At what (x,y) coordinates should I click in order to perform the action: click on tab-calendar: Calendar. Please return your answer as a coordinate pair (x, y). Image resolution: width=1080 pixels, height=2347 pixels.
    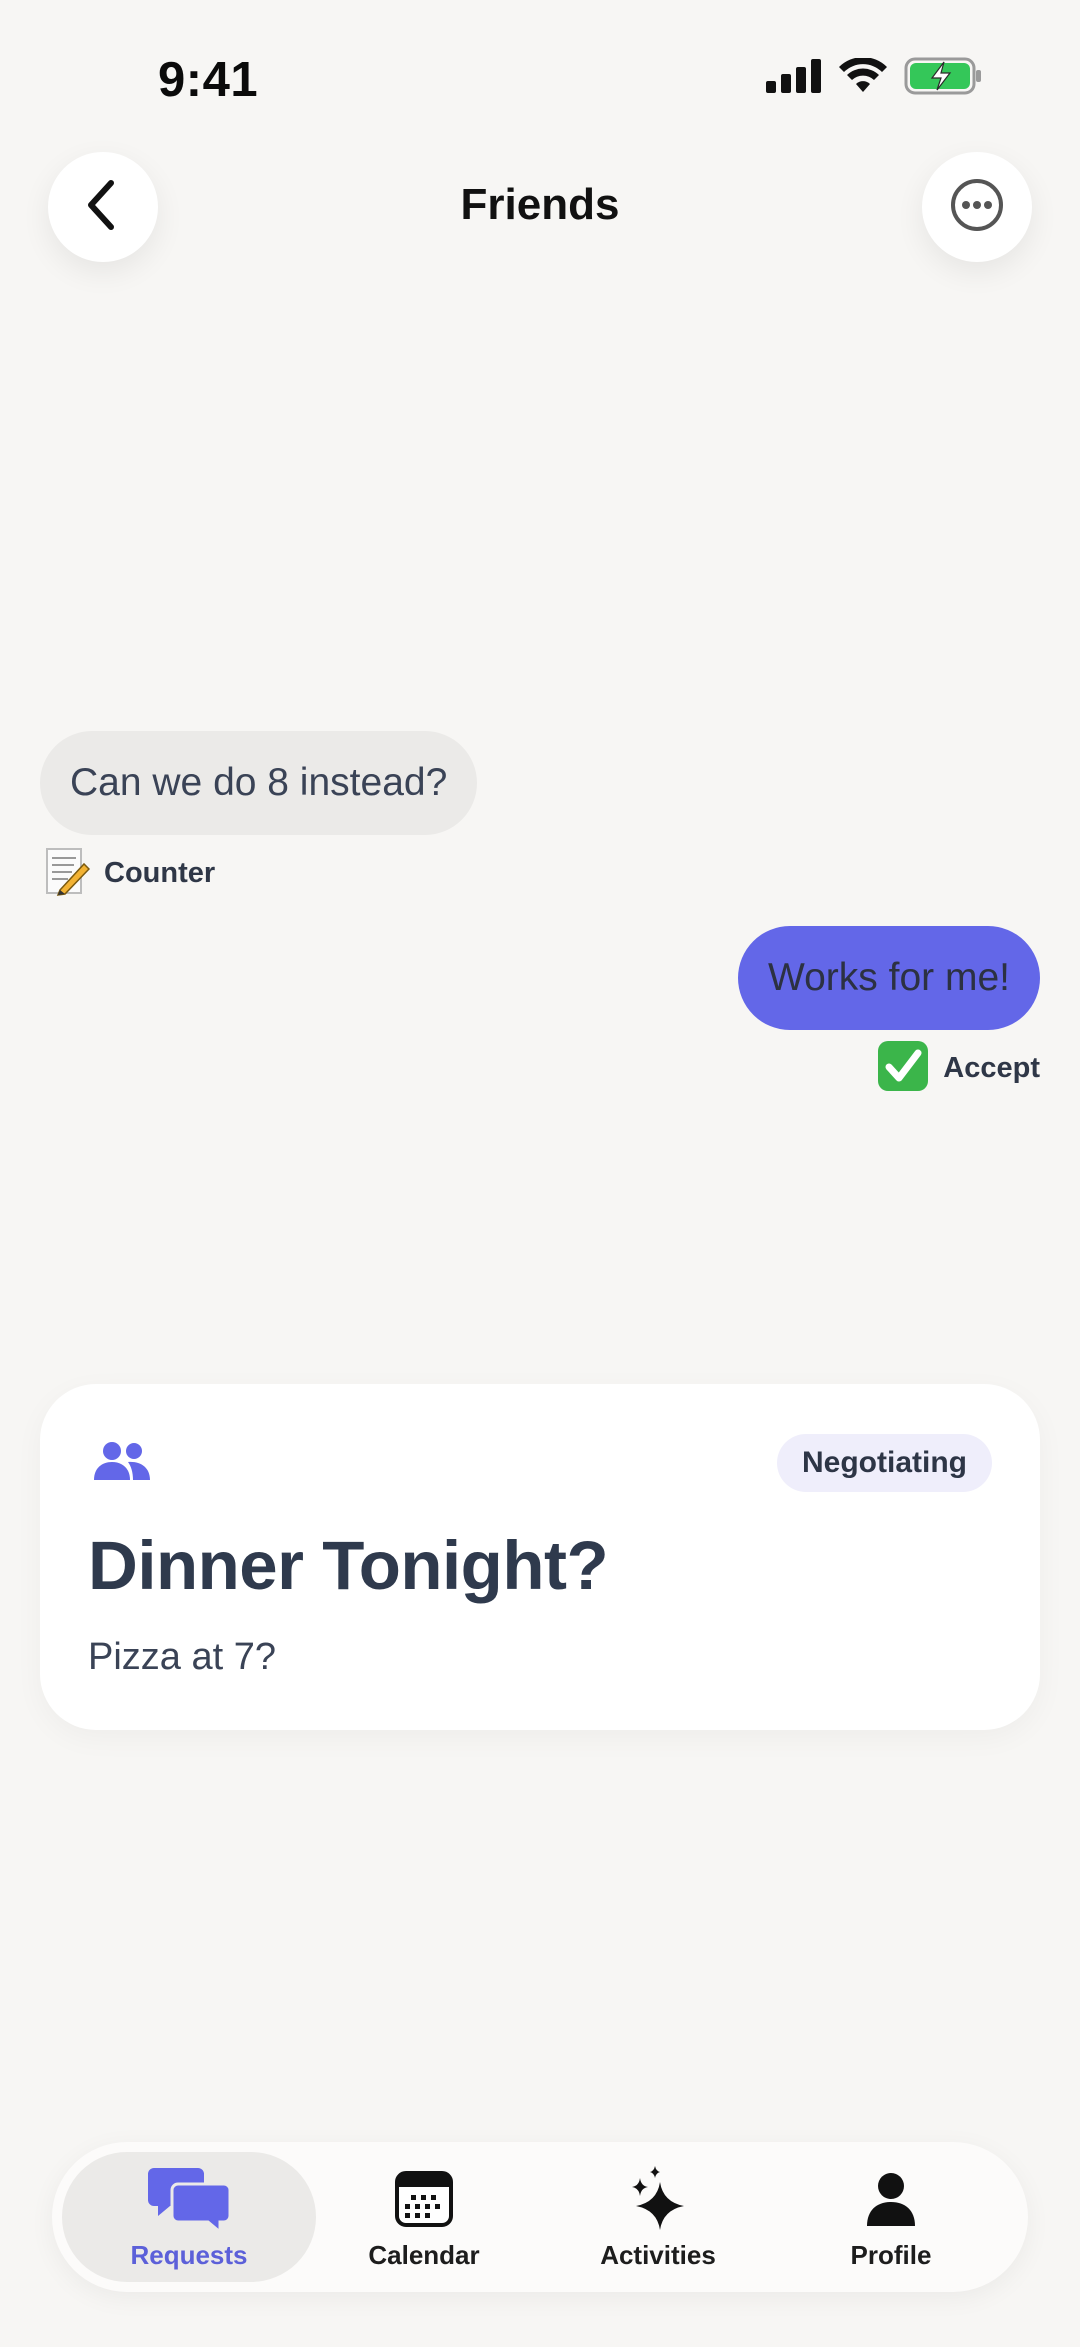
    Looking at the image, I should click on (424, 2217).